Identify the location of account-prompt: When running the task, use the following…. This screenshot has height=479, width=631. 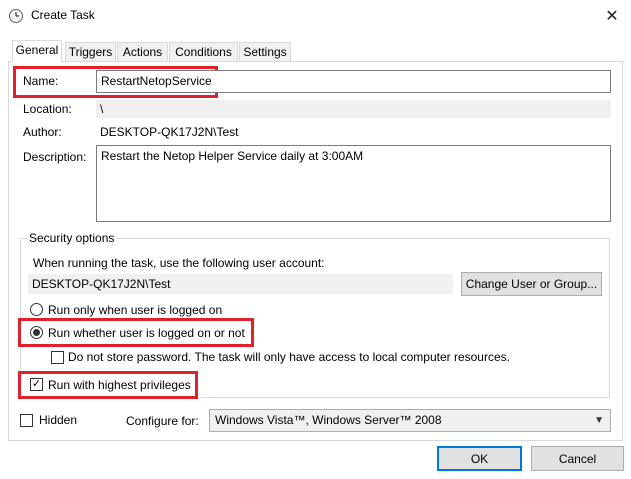
(179, 263).